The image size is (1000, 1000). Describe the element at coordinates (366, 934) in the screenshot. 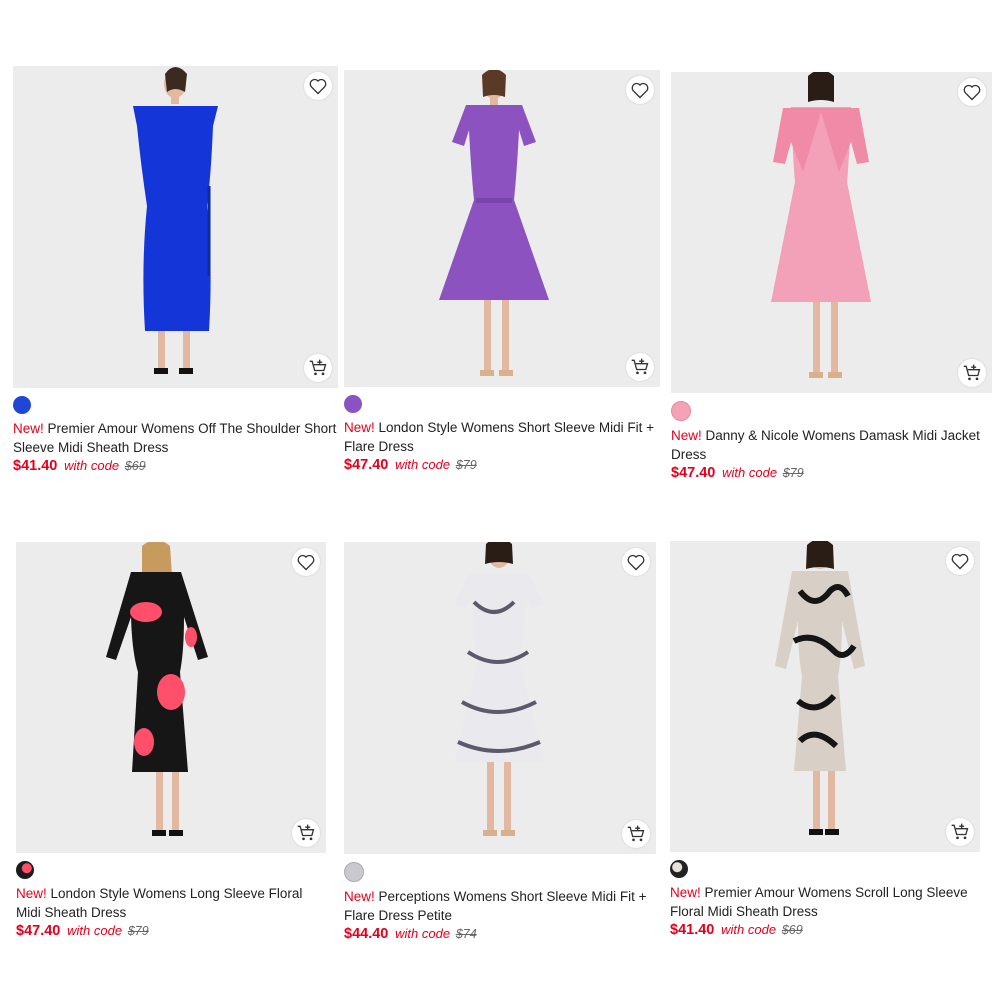

I see `sale-price: $44.40` at that location.